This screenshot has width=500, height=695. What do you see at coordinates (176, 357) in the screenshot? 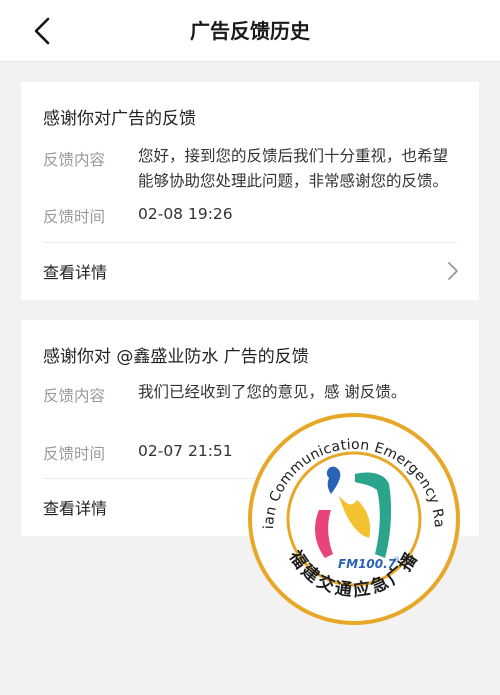
I see `feedback-title: 感谢你对 @鑫盛业防水 广告的反馈` at bounding box center [176, 357].